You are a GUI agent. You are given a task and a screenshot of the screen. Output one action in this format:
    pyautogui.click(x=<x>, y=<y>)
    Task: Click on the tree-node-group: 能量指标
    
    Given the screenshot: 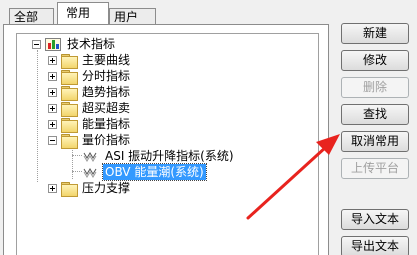 What is the action you would take?
    pyautogui.click(x=90, y=124)
    